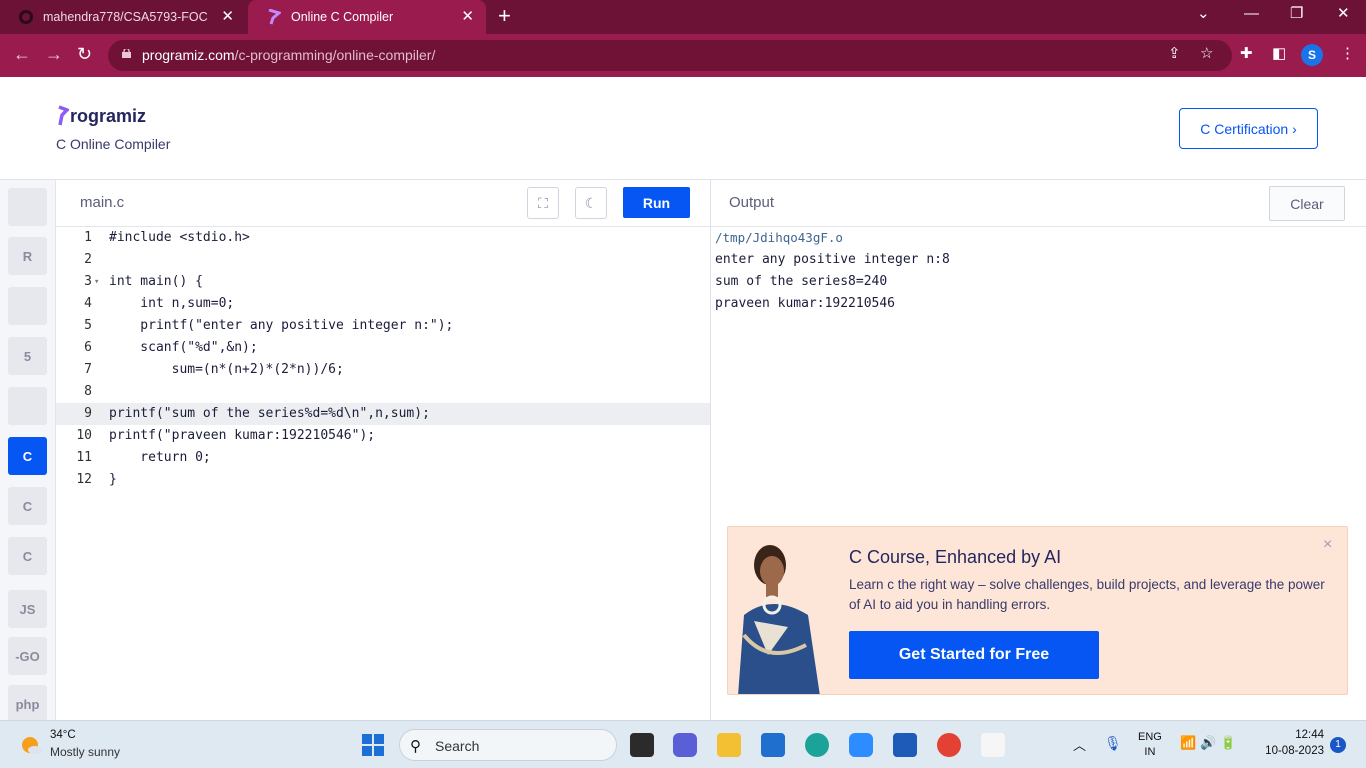 The height and width of the screenshot is (768, 1366). I want to click on share-icon: ⇪, so click(1174, 54).